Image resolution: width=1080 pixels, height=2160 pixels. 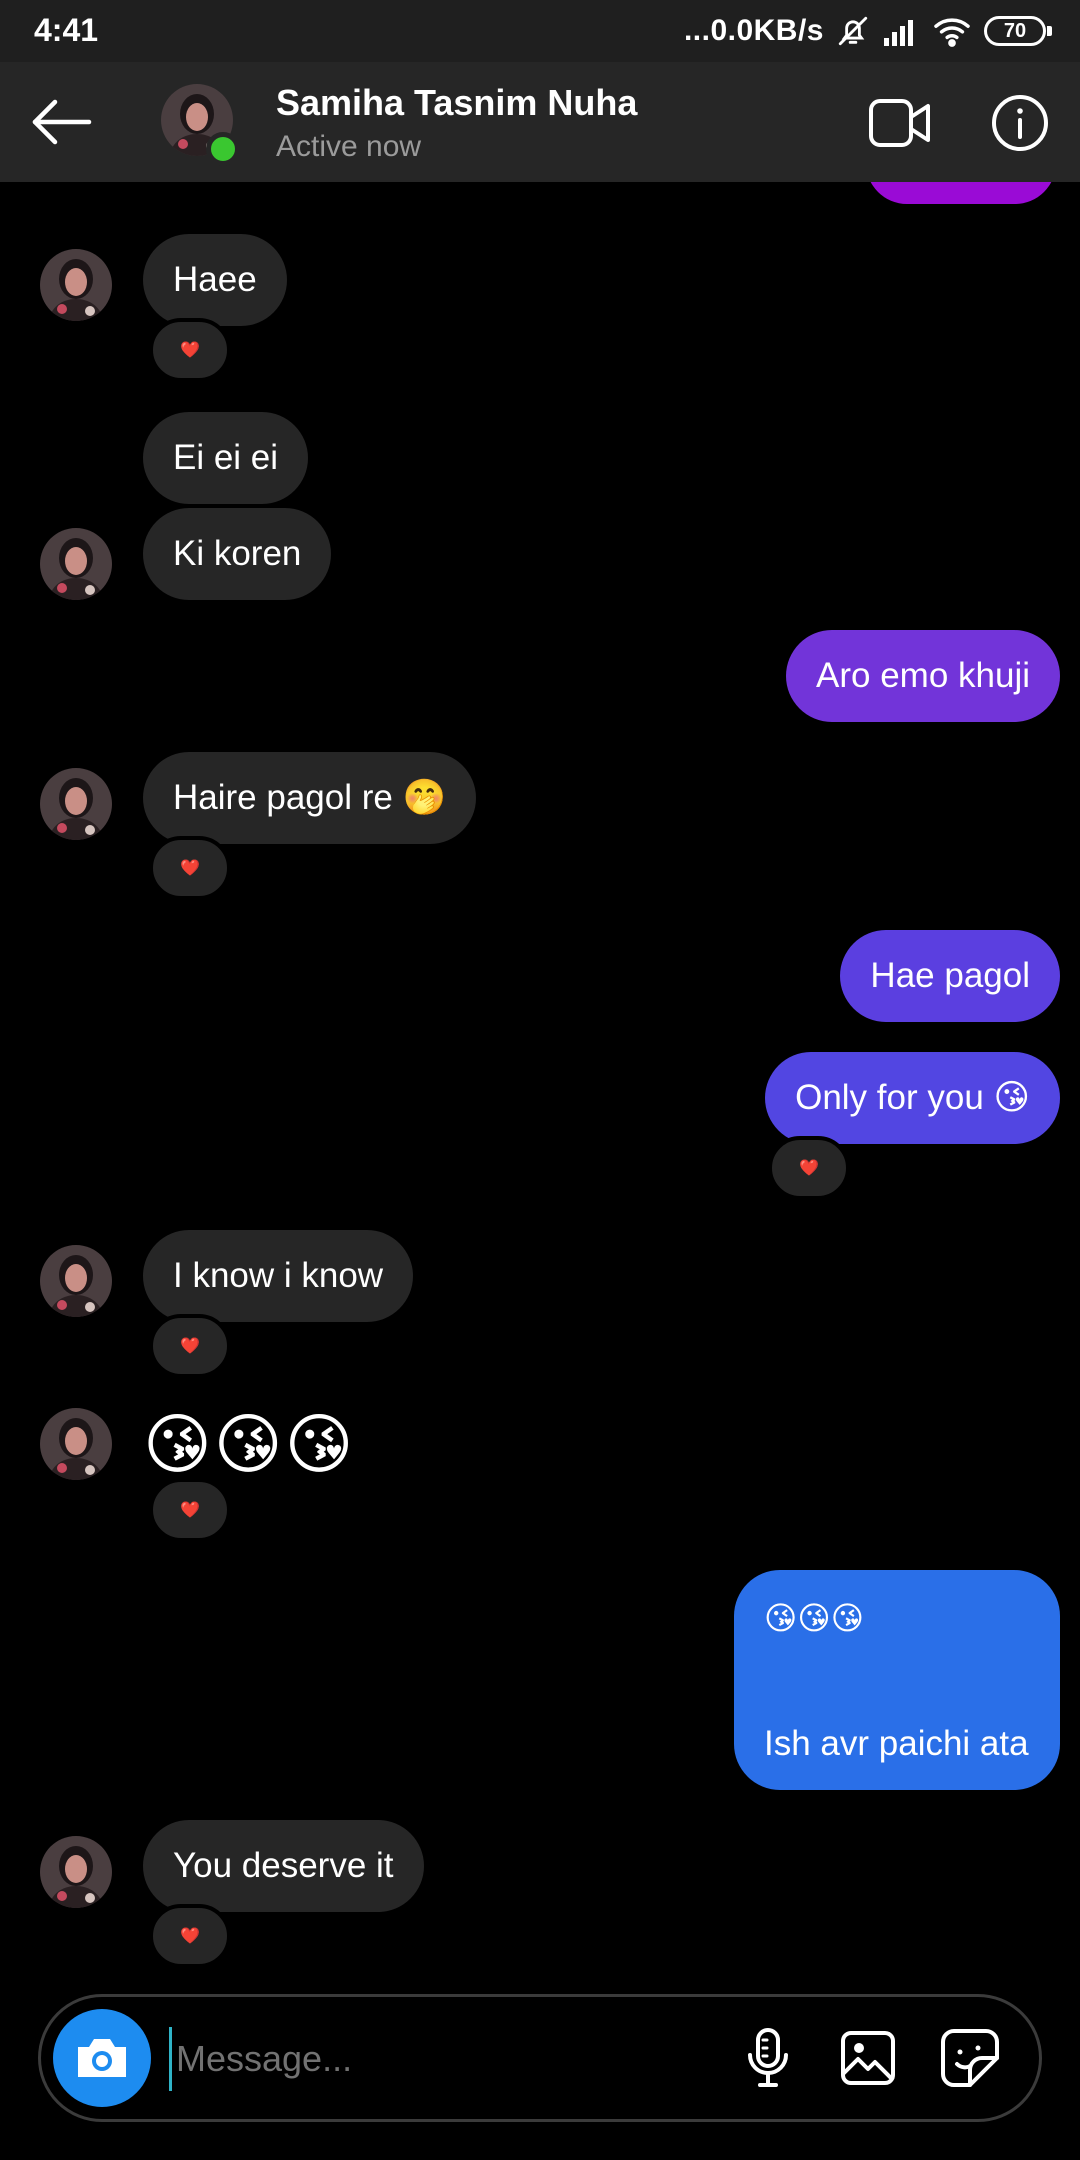 What do you see at coordinates (278, 1276) in the screenshot?
I see `incoming-message: I know i know` at bounding box center [278, 1276].